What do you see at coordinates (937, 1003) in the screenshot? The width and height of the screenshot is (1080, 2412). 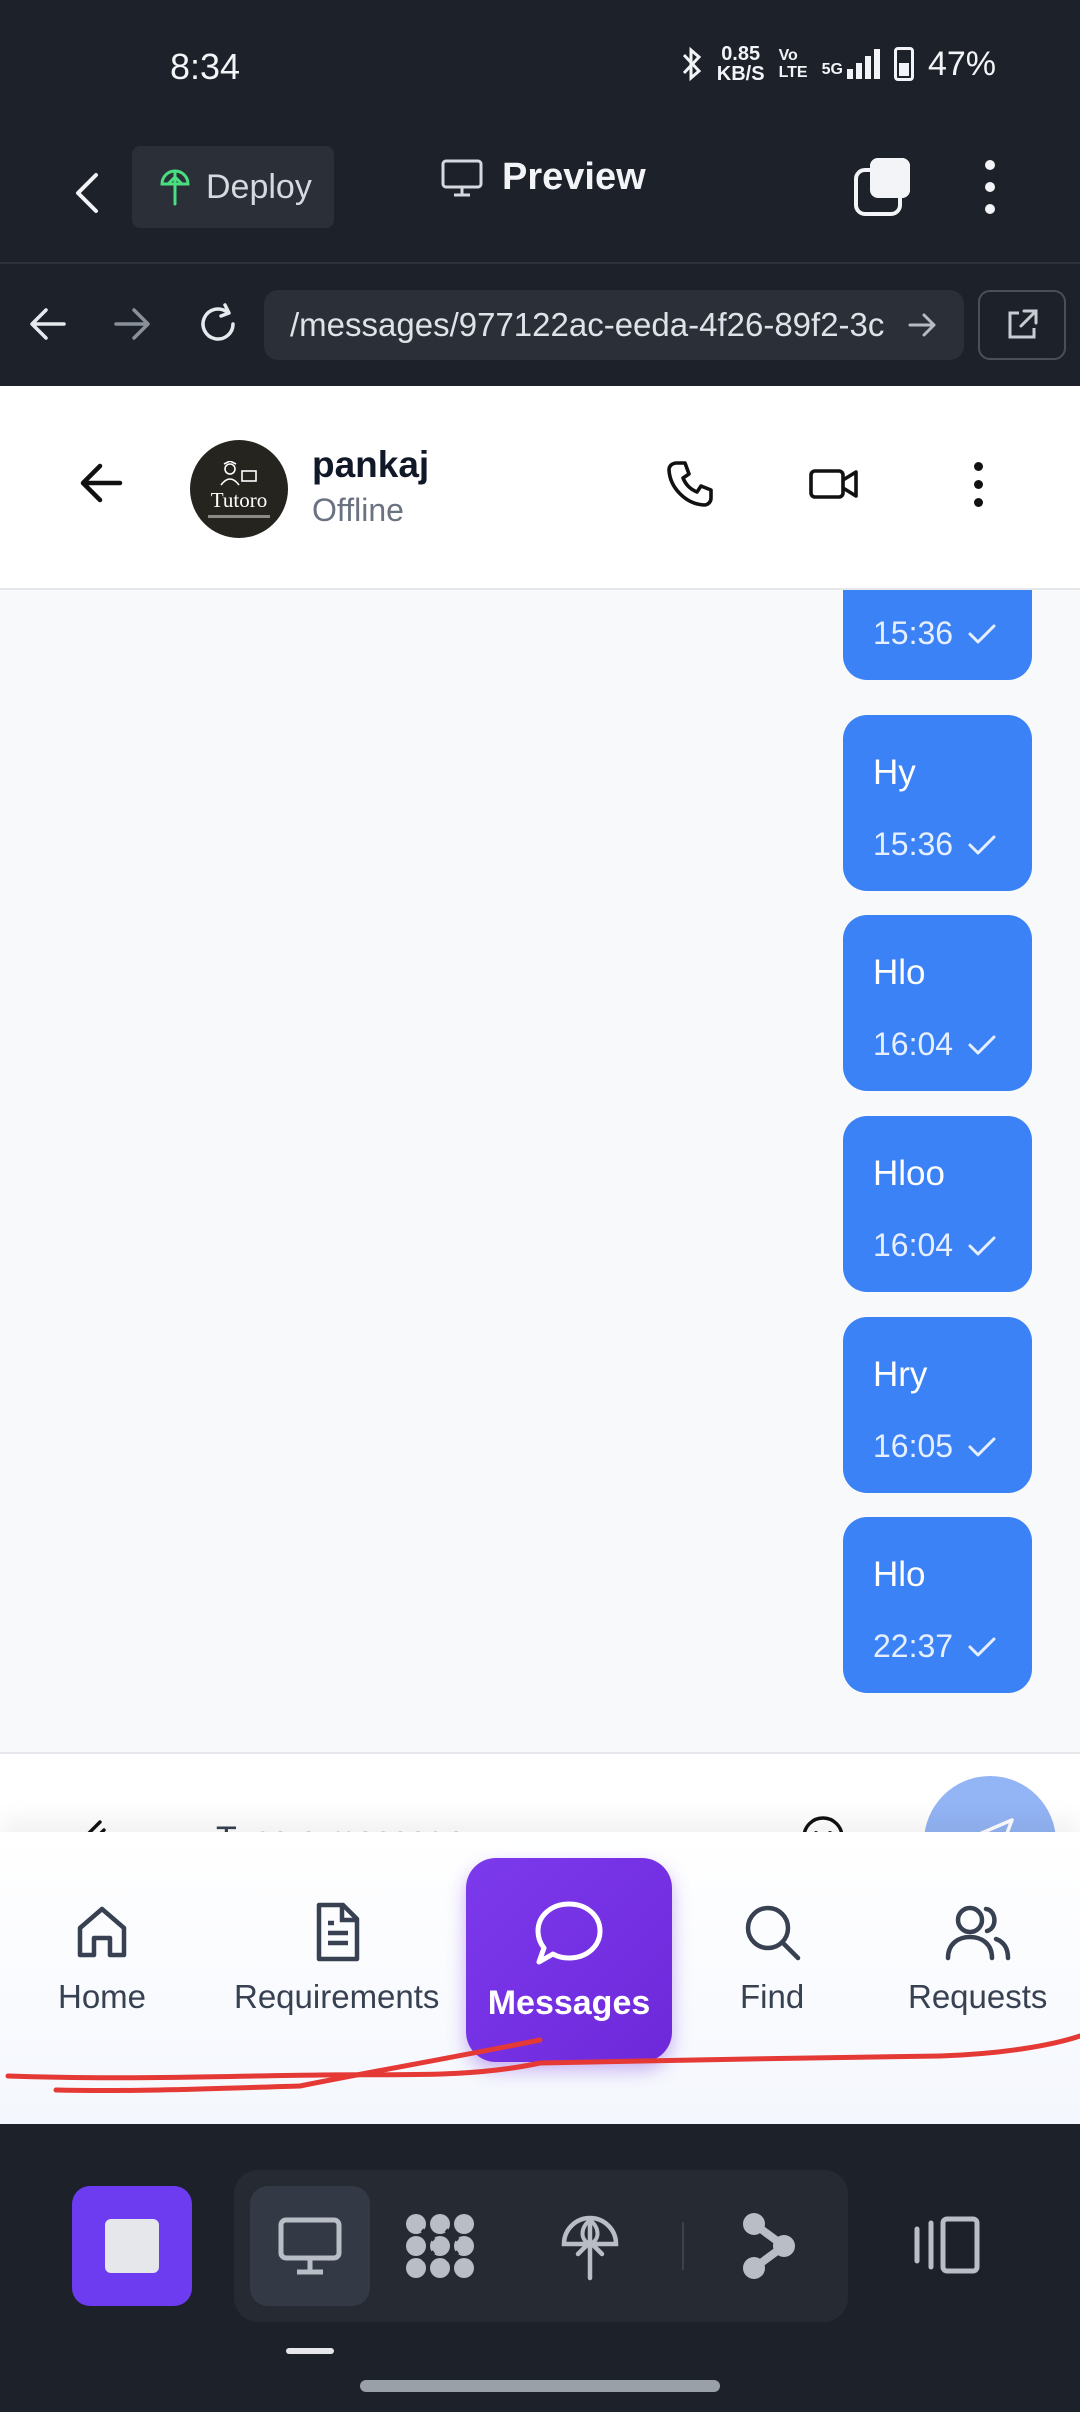 I see `message-bubble: Hlo 16:04` at bounding box center [937, 1003].